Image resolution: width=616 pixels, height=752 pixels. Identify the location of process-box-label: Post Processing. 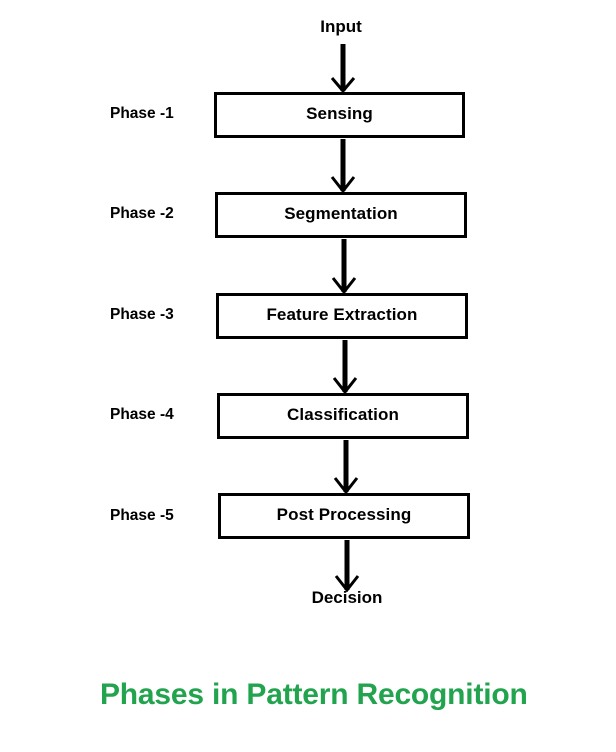
(344, 514).